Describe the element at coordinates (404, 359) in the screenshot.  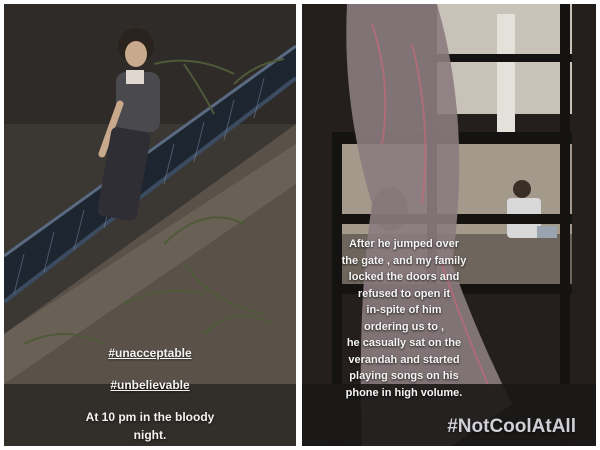
I see `story-line: verandah and started` at that location.